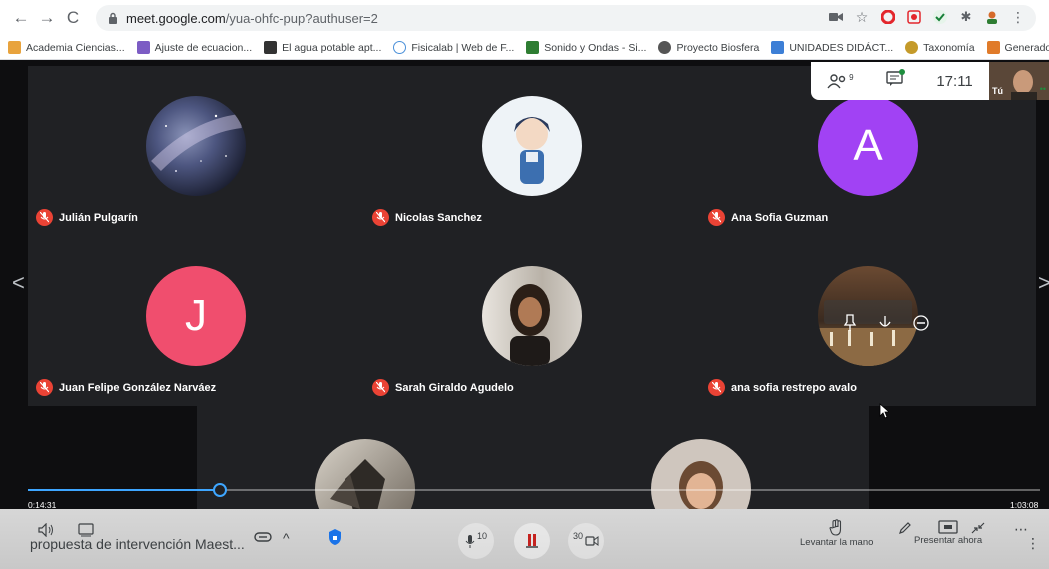 The height and width of the screenshot is (569, 1049). I want to click on participant-tile: J Juan Felipe González Narváez, so click(196, 321).